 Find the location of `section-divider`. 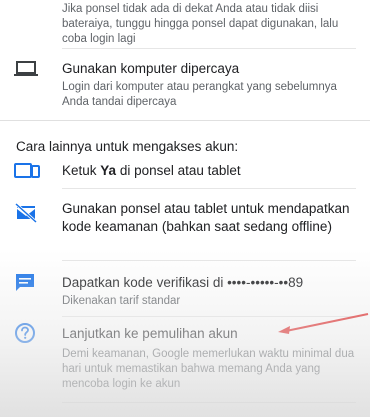

section-divider is located at coordinates (185, 120).